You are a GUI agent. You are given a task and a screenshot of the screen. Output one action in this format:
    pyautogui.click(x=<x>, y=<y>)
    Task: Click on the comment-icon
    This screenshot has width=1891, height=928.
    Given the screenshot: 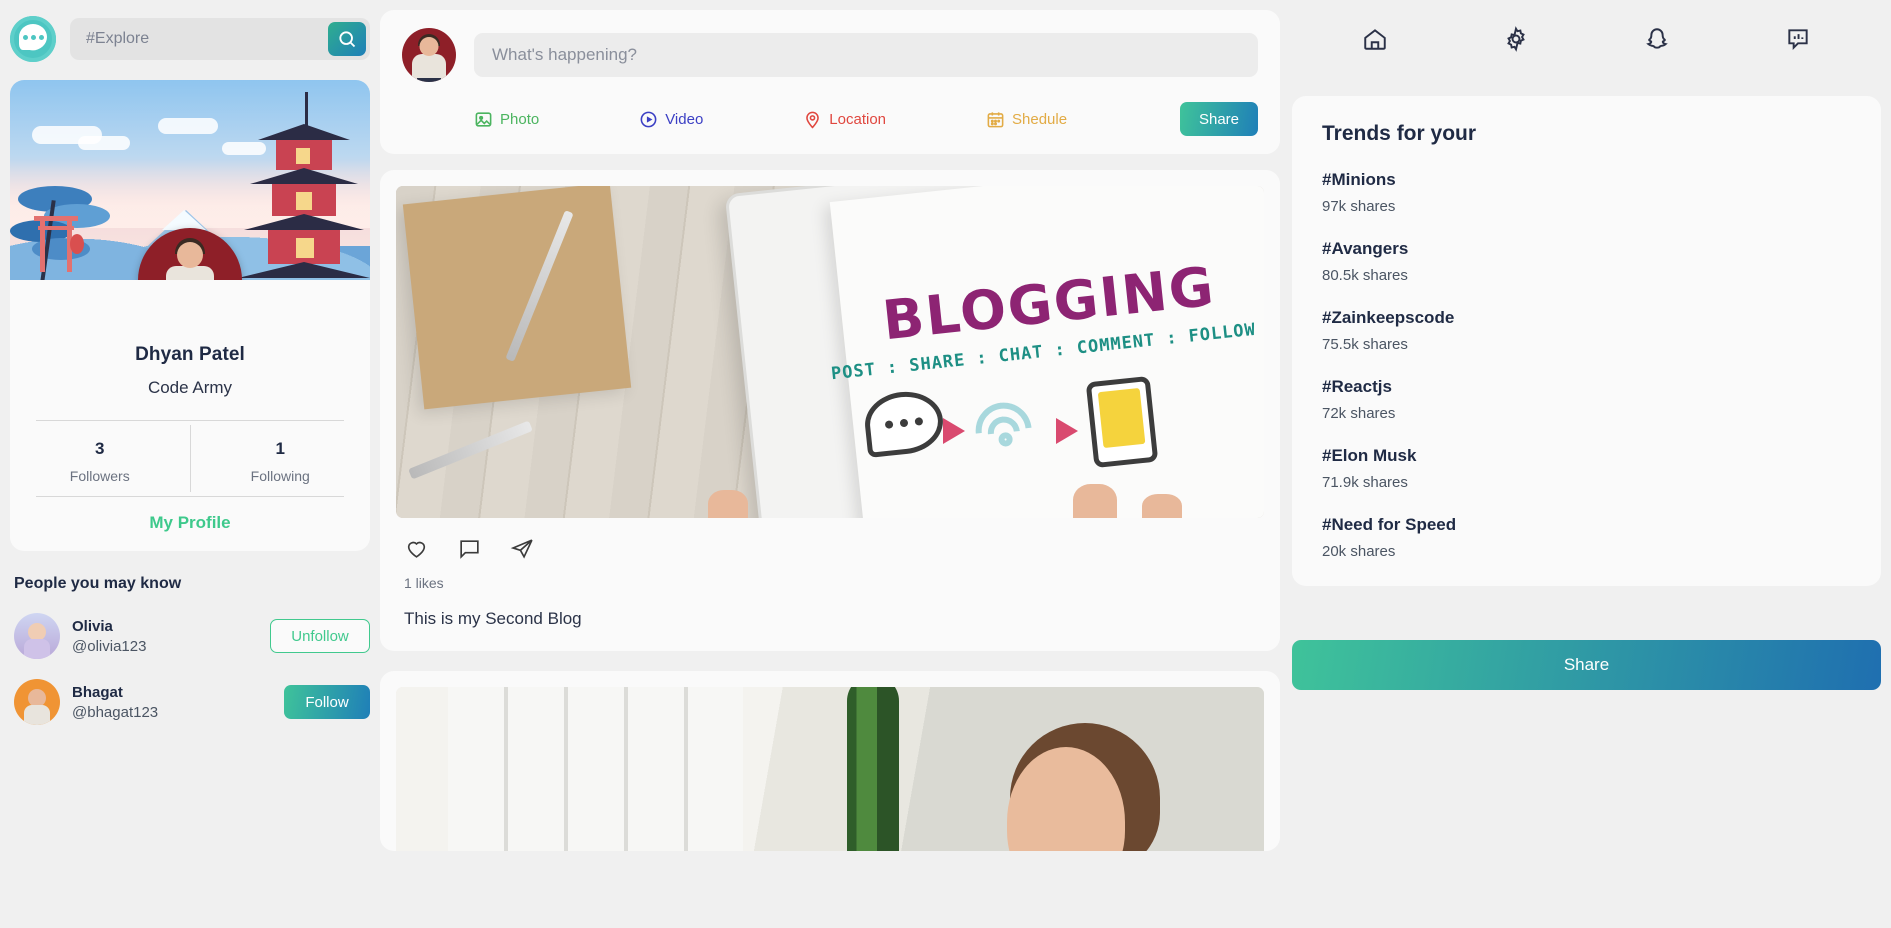 What is the action you would take?
    pyautogui.click(x=469, y=548)
    